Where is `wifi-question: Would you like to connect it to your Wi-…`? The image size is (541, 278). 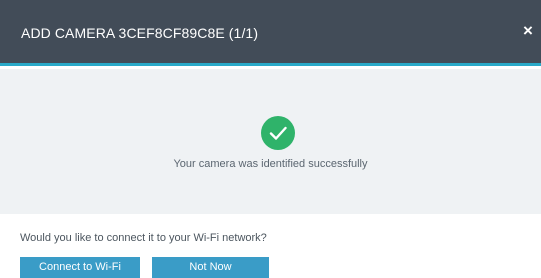 wifi-question: Would you like to connect it to your Wi-… is located at coordinates (143, 238).